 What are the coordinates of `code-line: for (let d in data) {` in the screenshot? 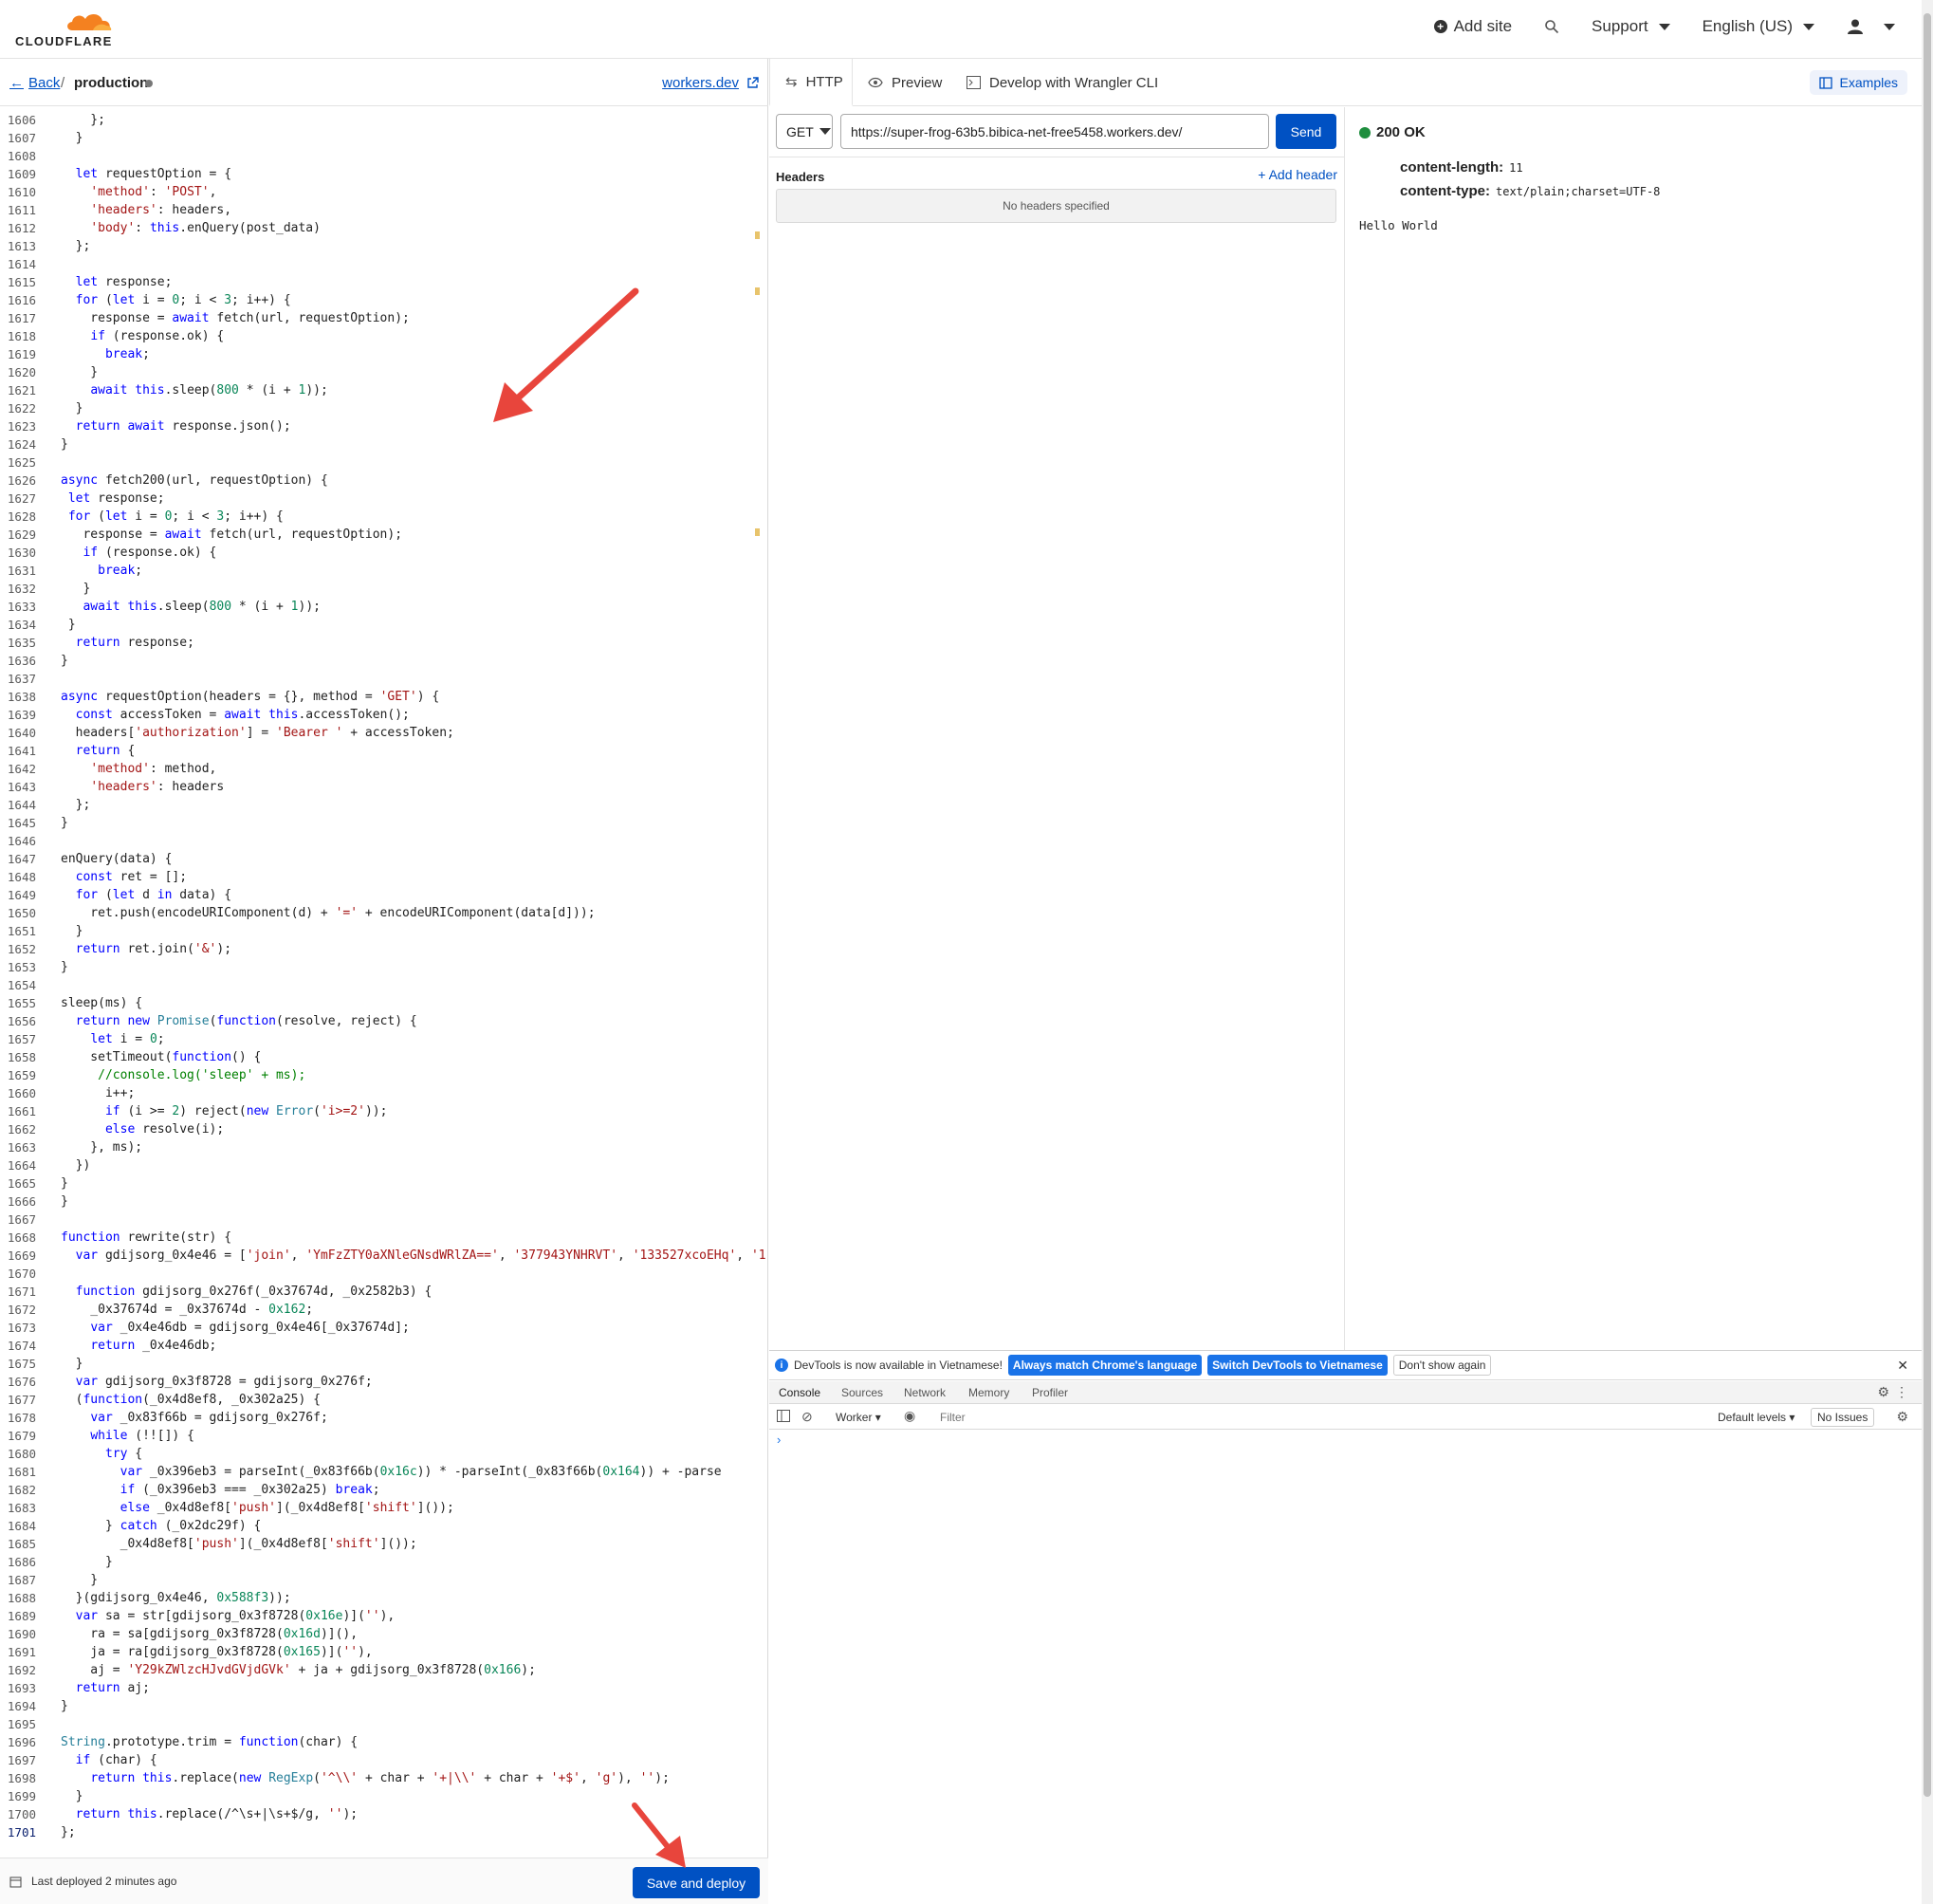 It's located at (146, 895).